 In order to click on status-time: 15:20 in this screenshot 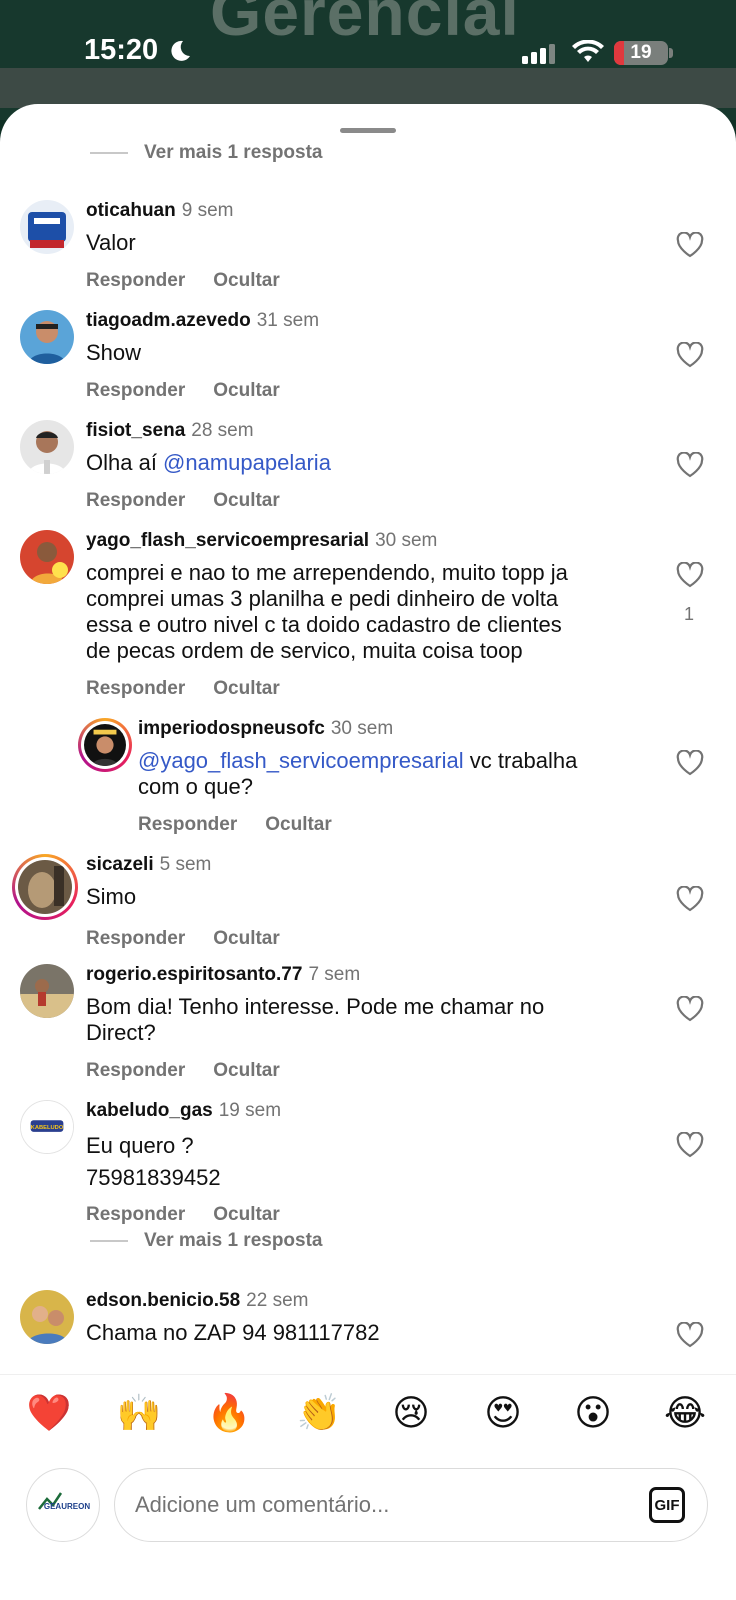, I will do `click(121, 50)`.